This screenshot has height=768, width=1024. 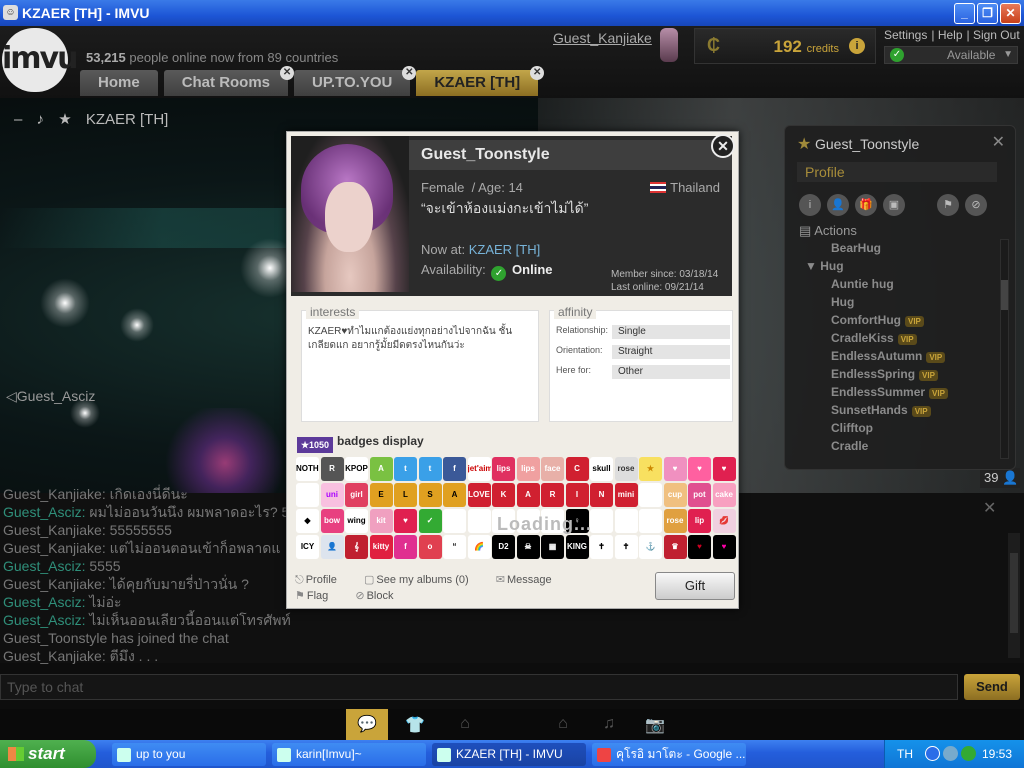 I want to click on people-count-badge: 39 👤, so click(x=1000, y=478).